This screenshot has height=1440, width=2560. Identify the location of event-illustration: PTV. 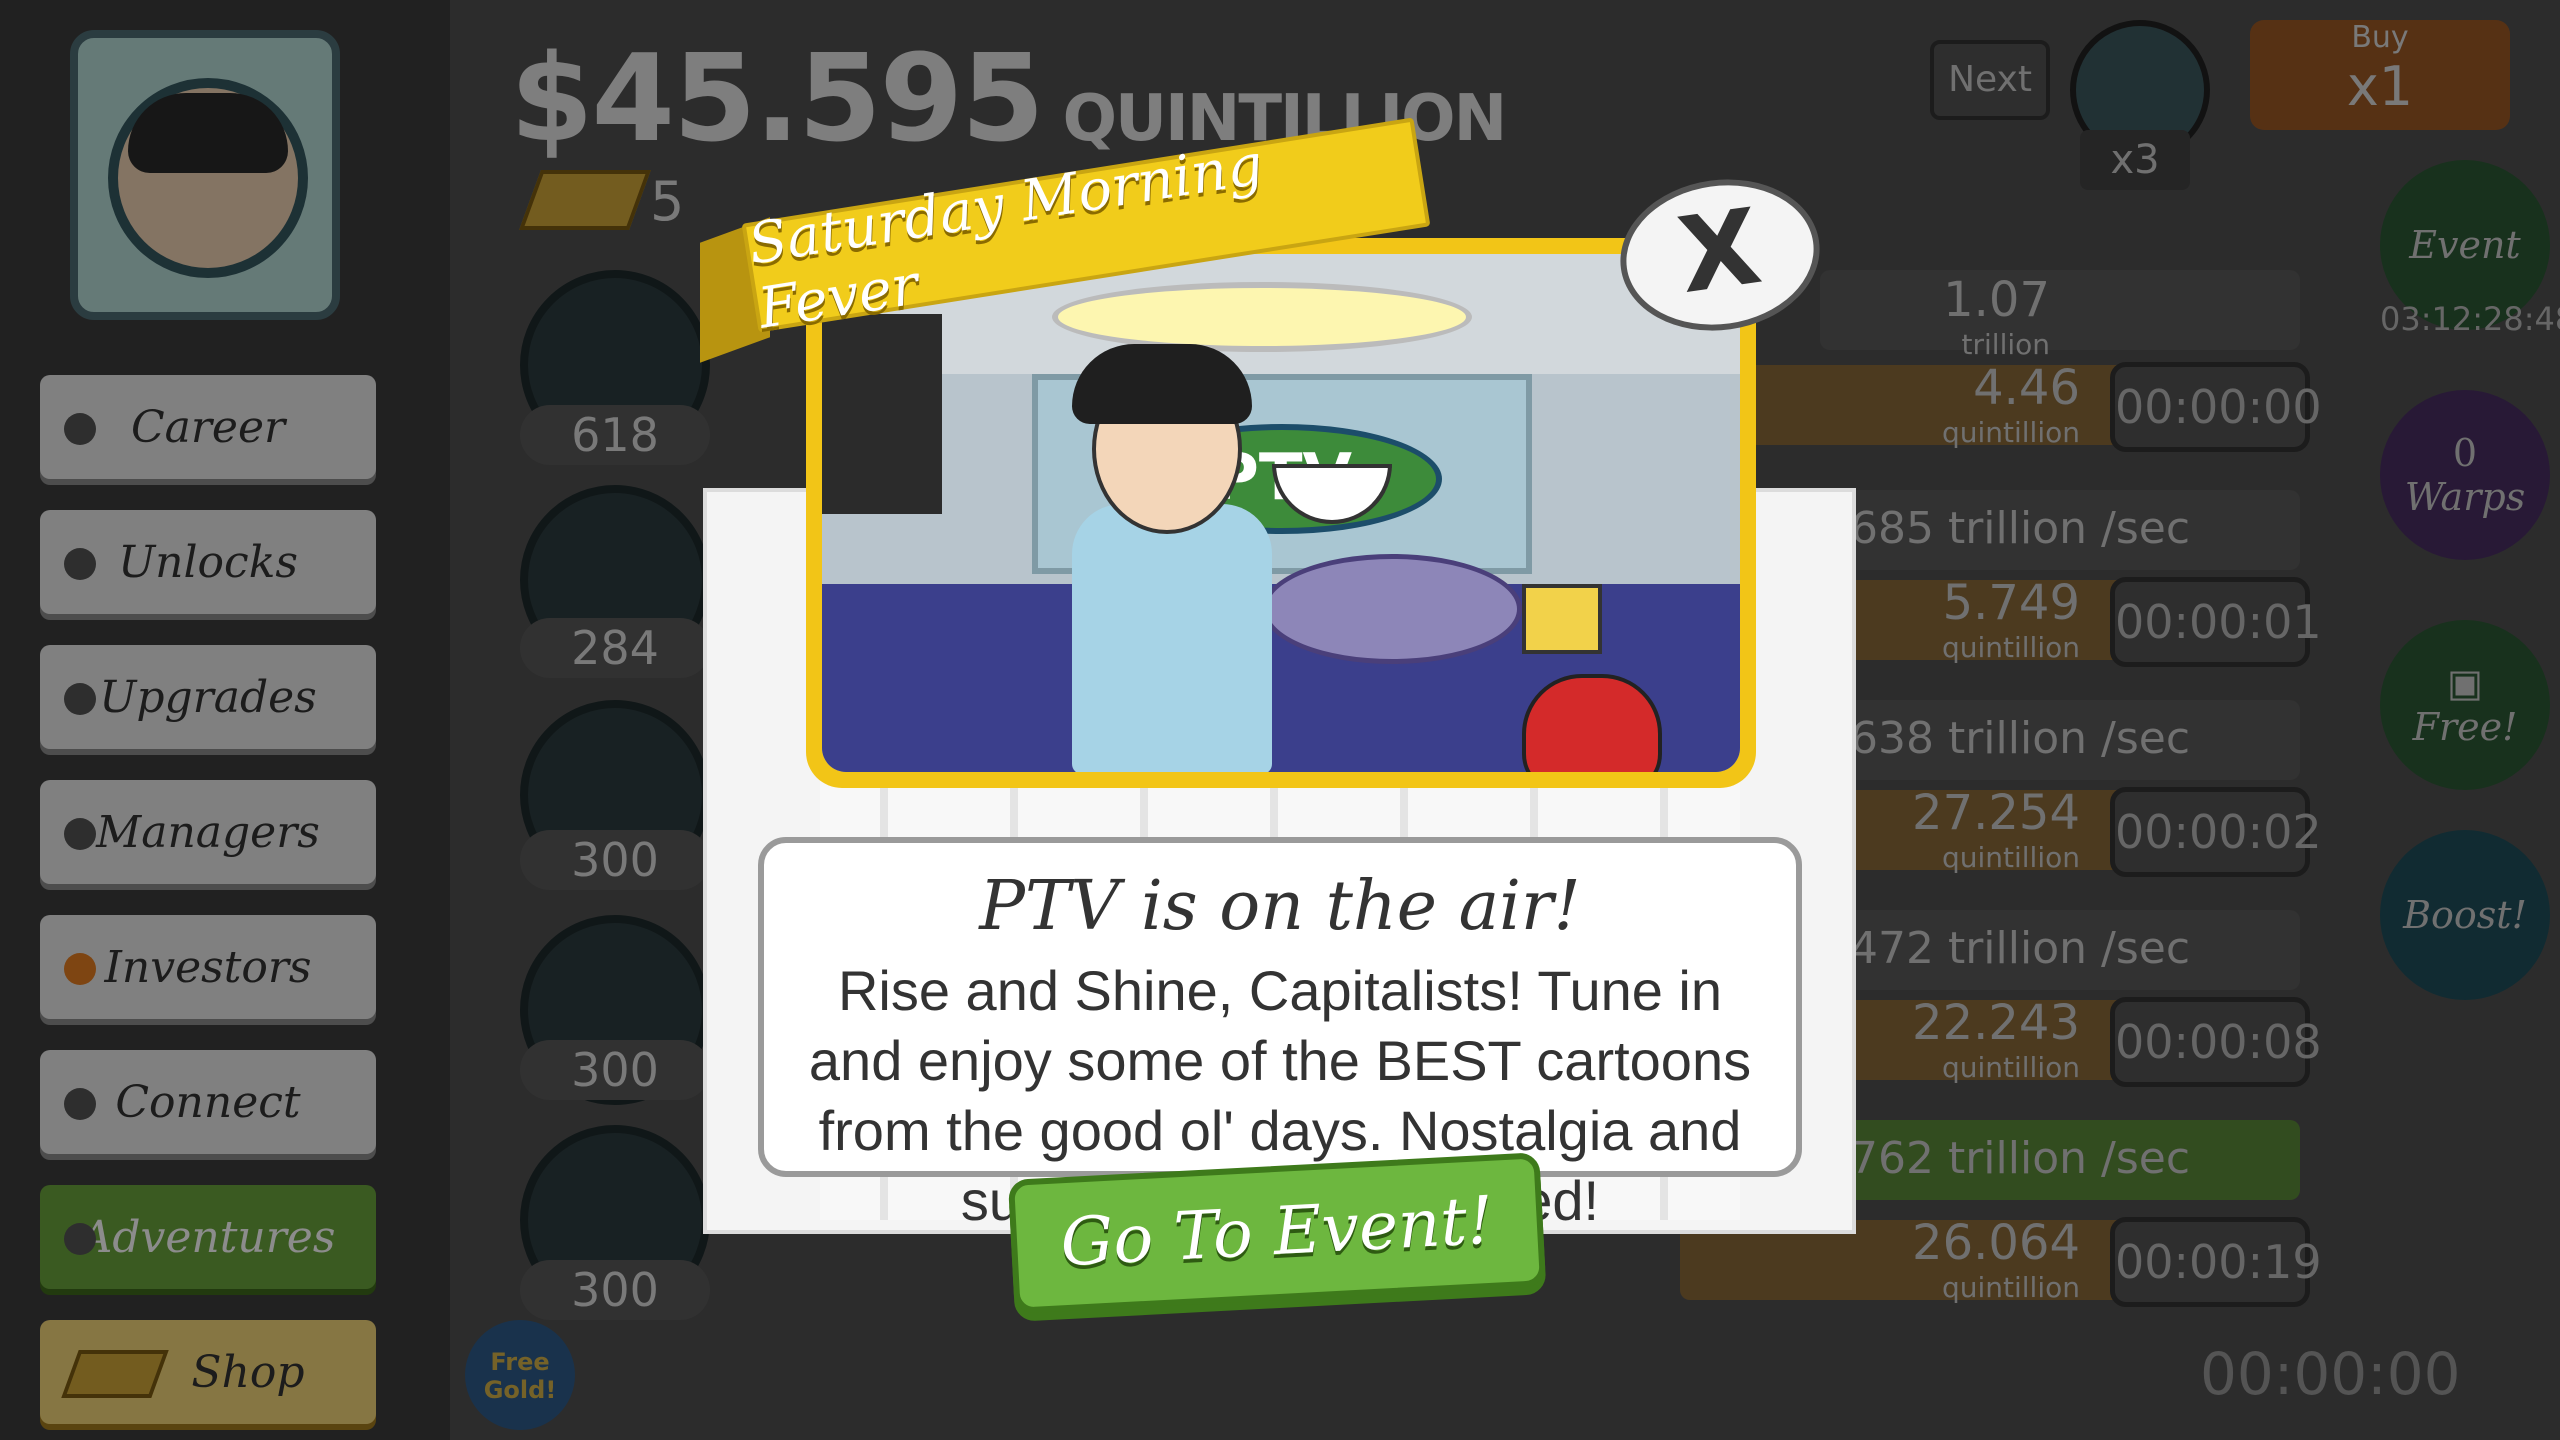
(1281, 513).